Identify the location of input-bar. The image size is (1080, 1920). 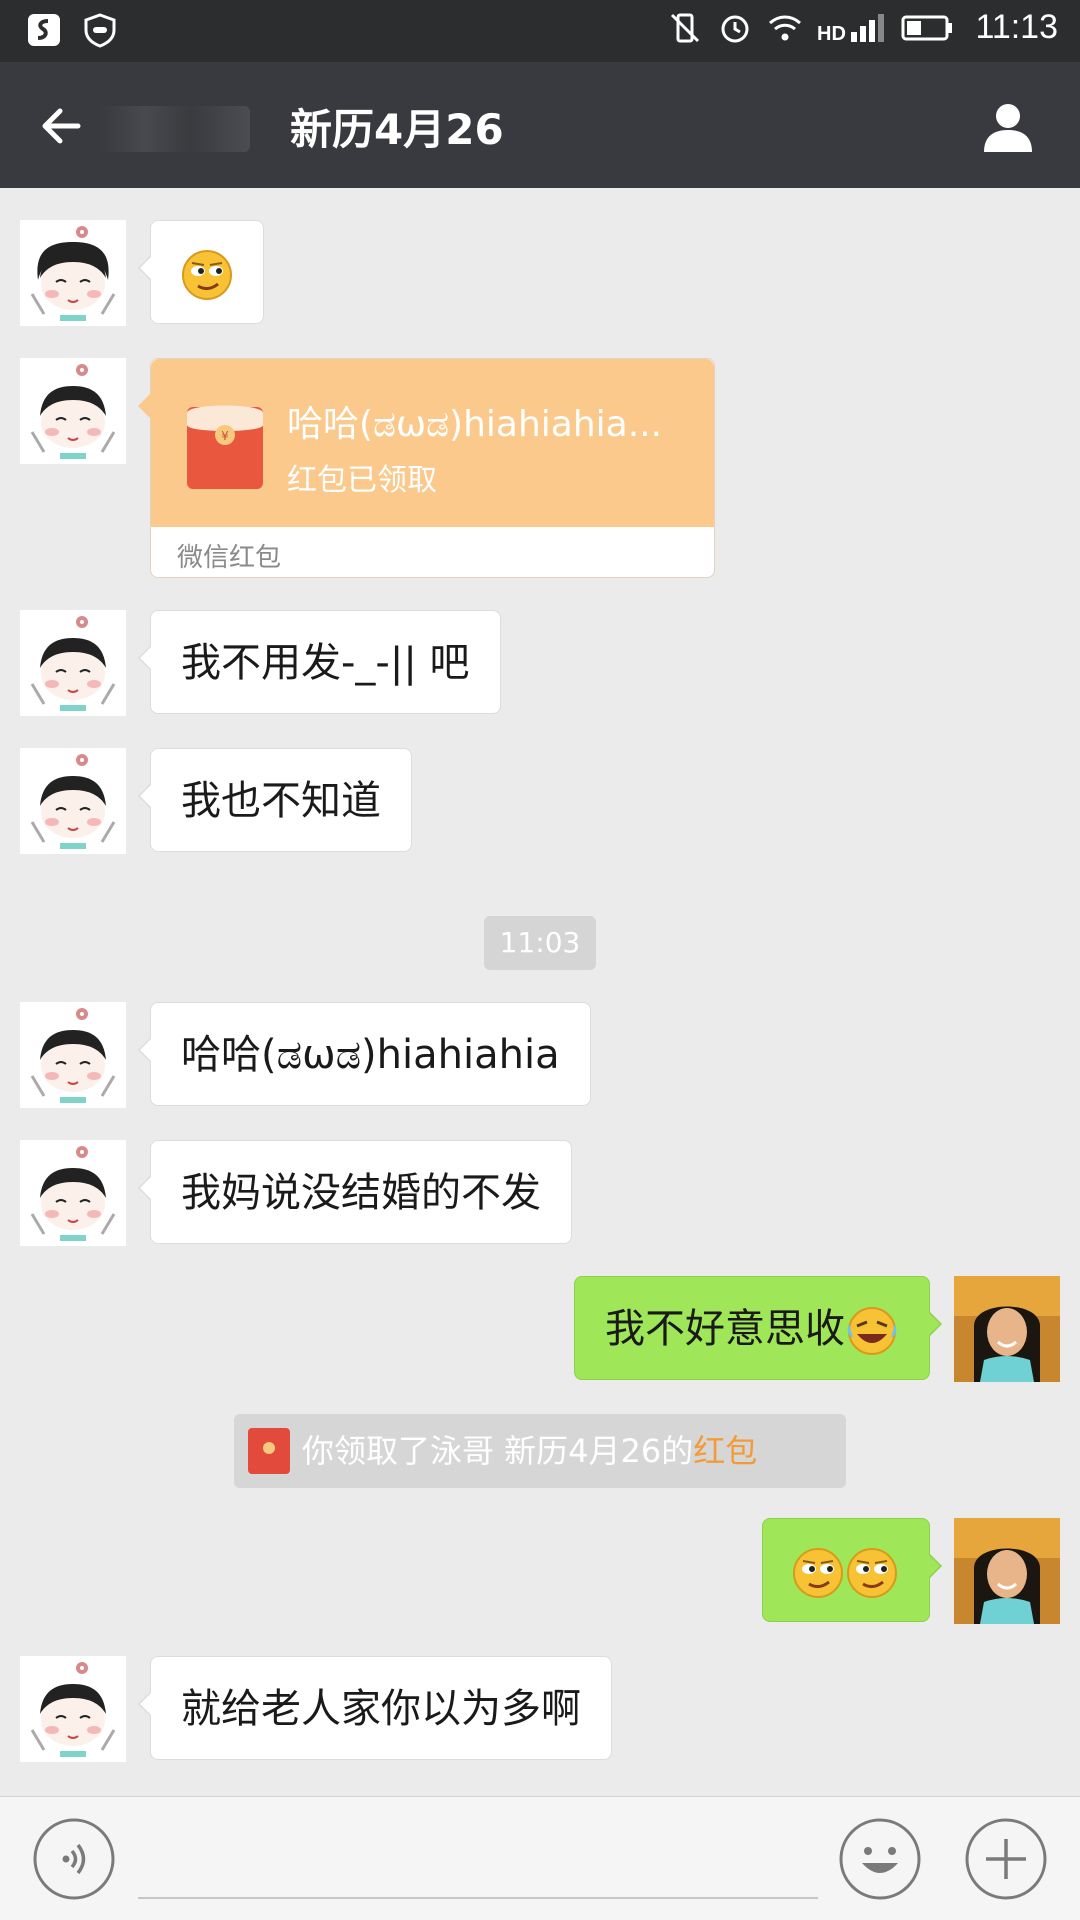
(540, 1858).